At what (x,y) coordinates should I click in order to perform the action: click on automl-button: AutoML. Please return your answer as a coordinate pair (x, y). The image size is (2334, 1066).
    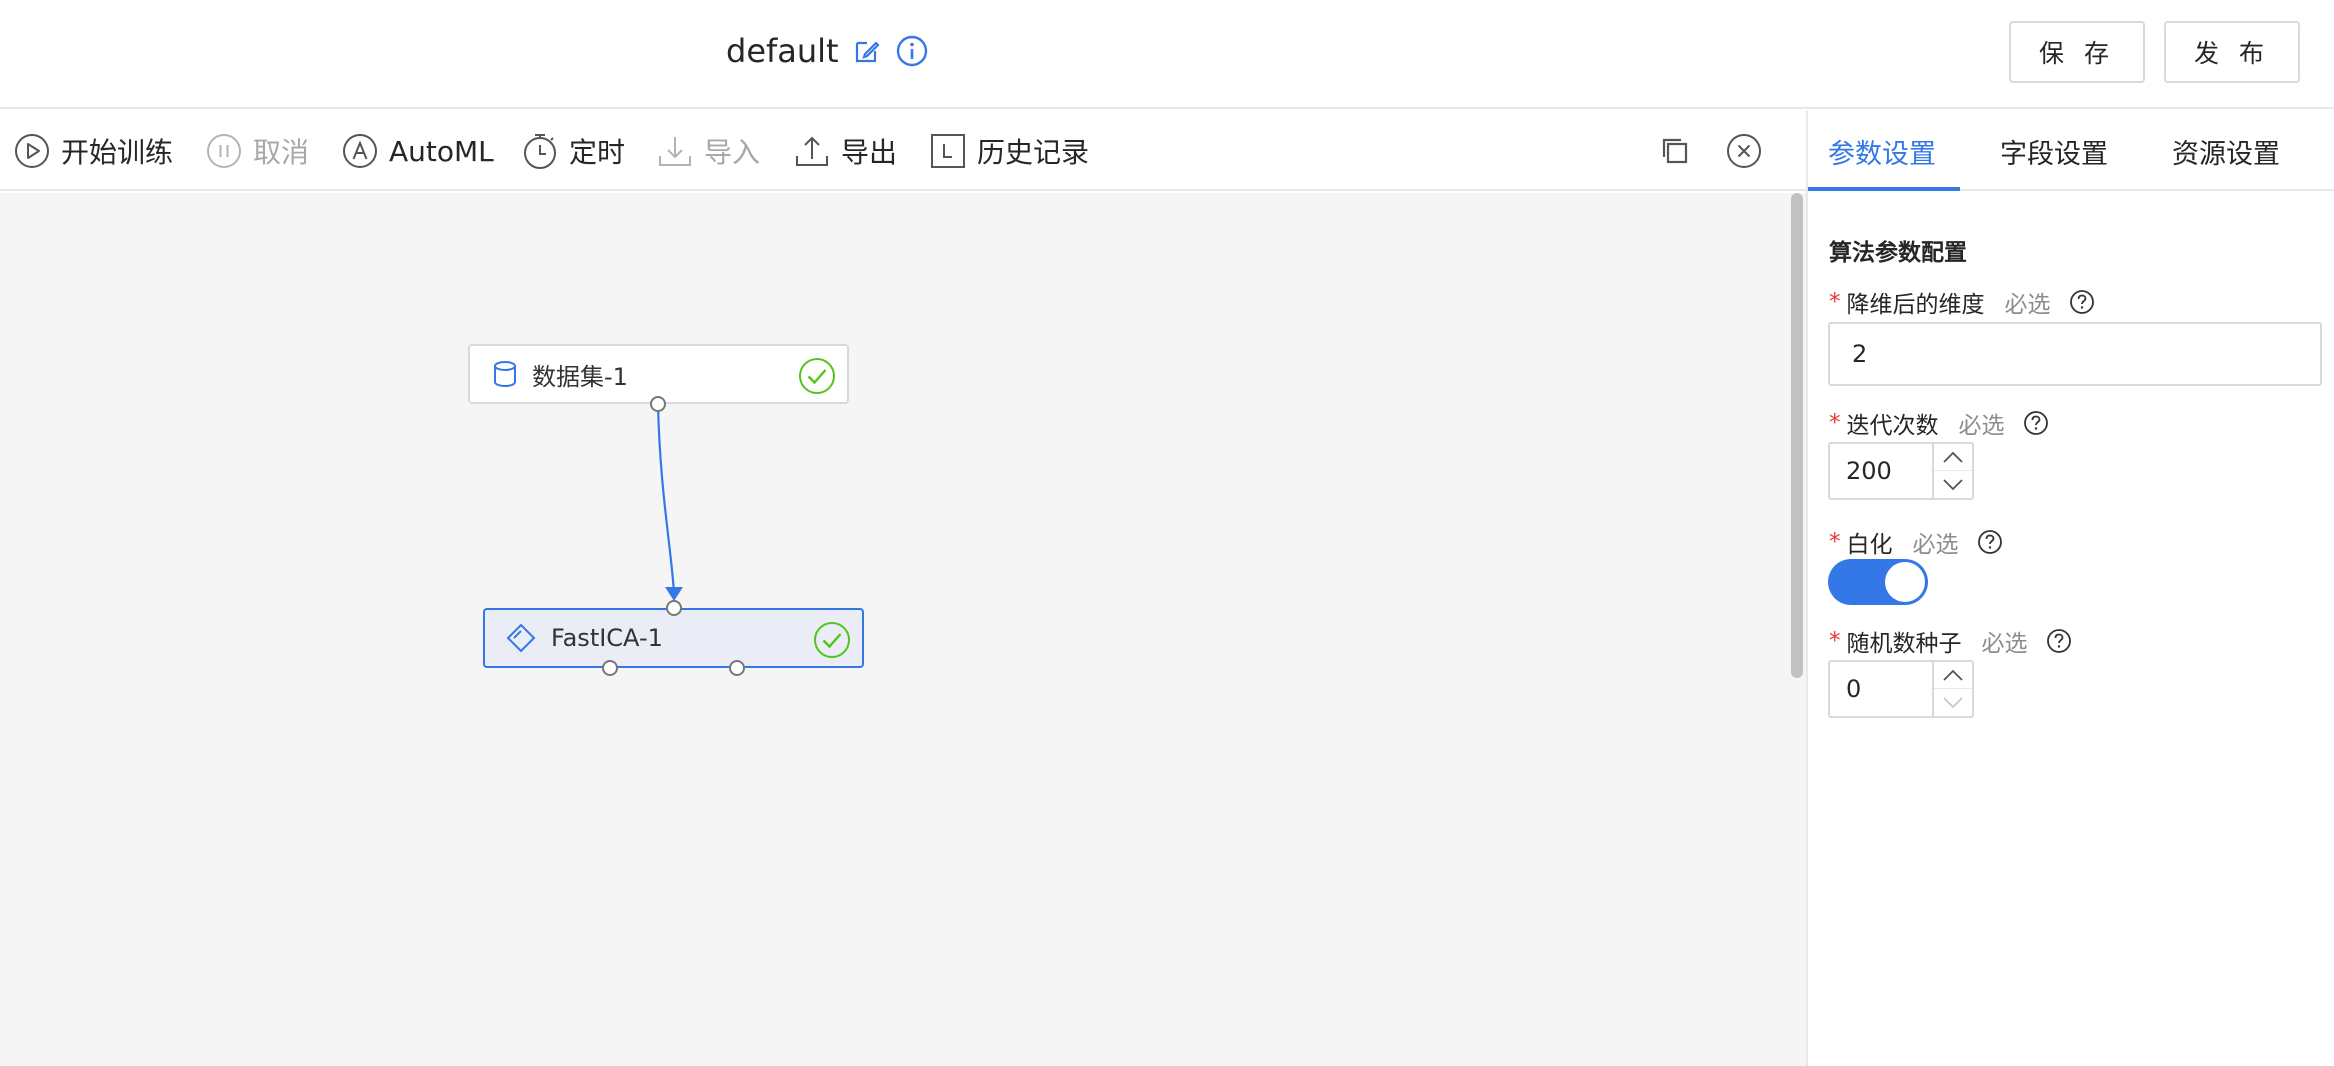
    Looking at the image, I should click on (417, 151).